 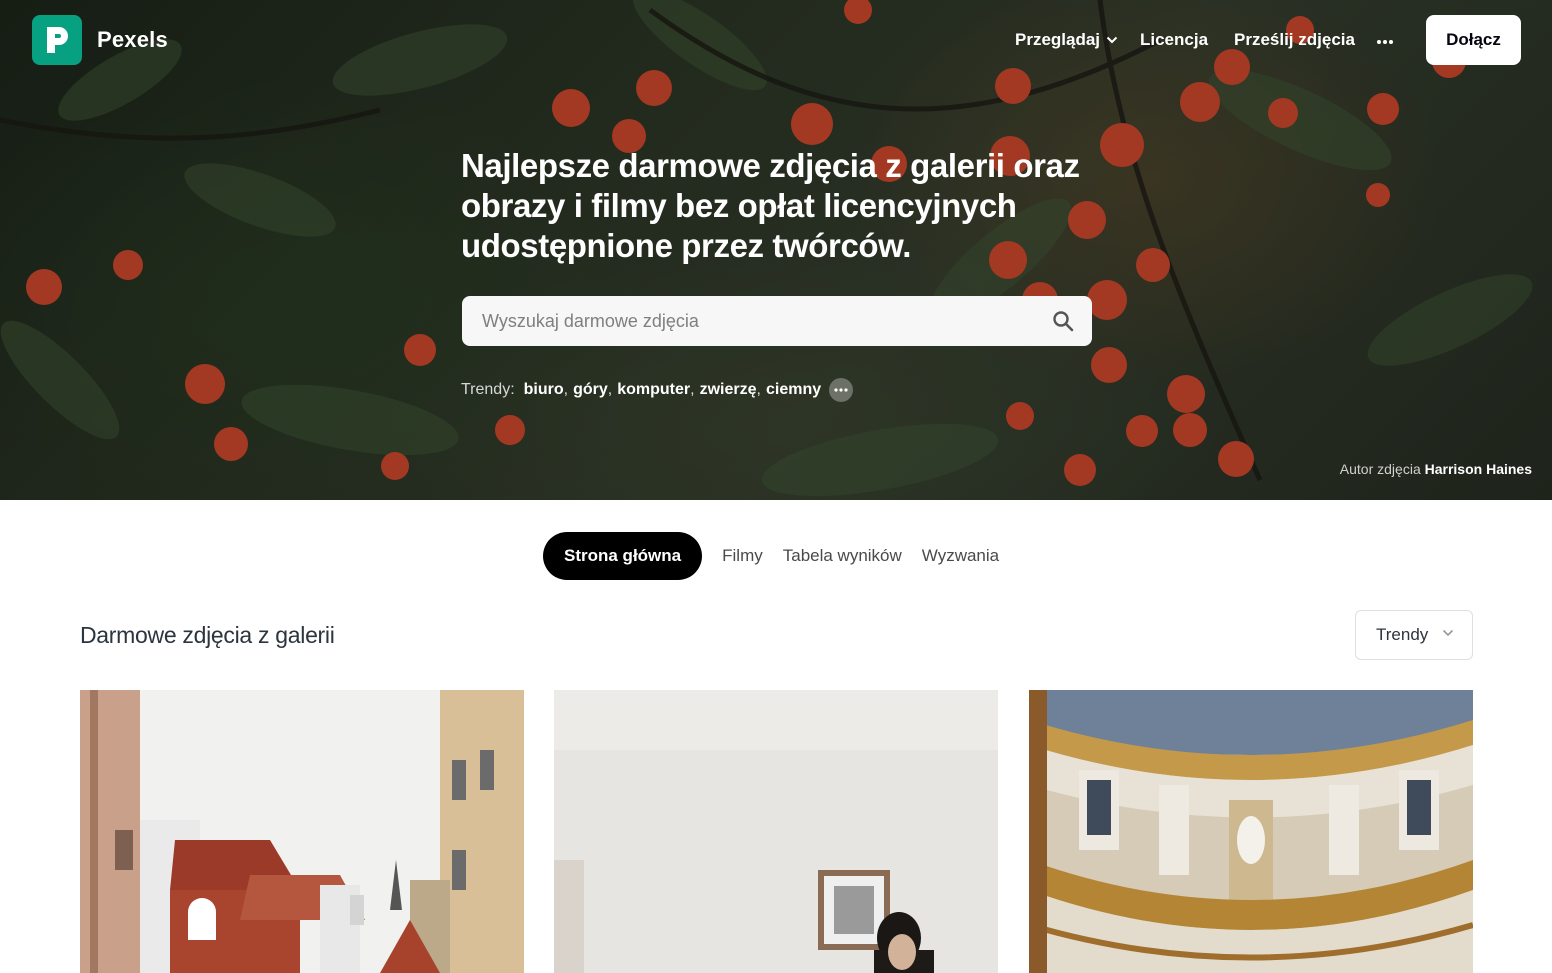 I want to click on tab-leaderboard: Tabela wyników, so click(x=842, y=556).